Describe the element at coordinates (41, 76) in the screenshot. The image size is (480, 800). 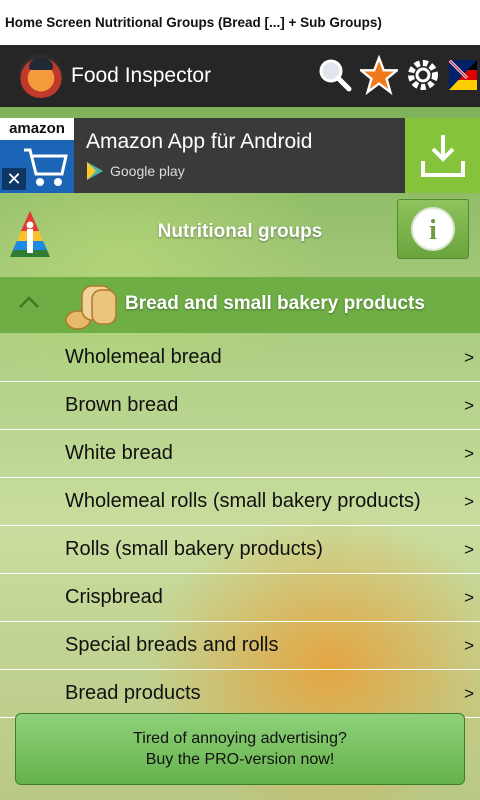
I see `app-logo` at that location.